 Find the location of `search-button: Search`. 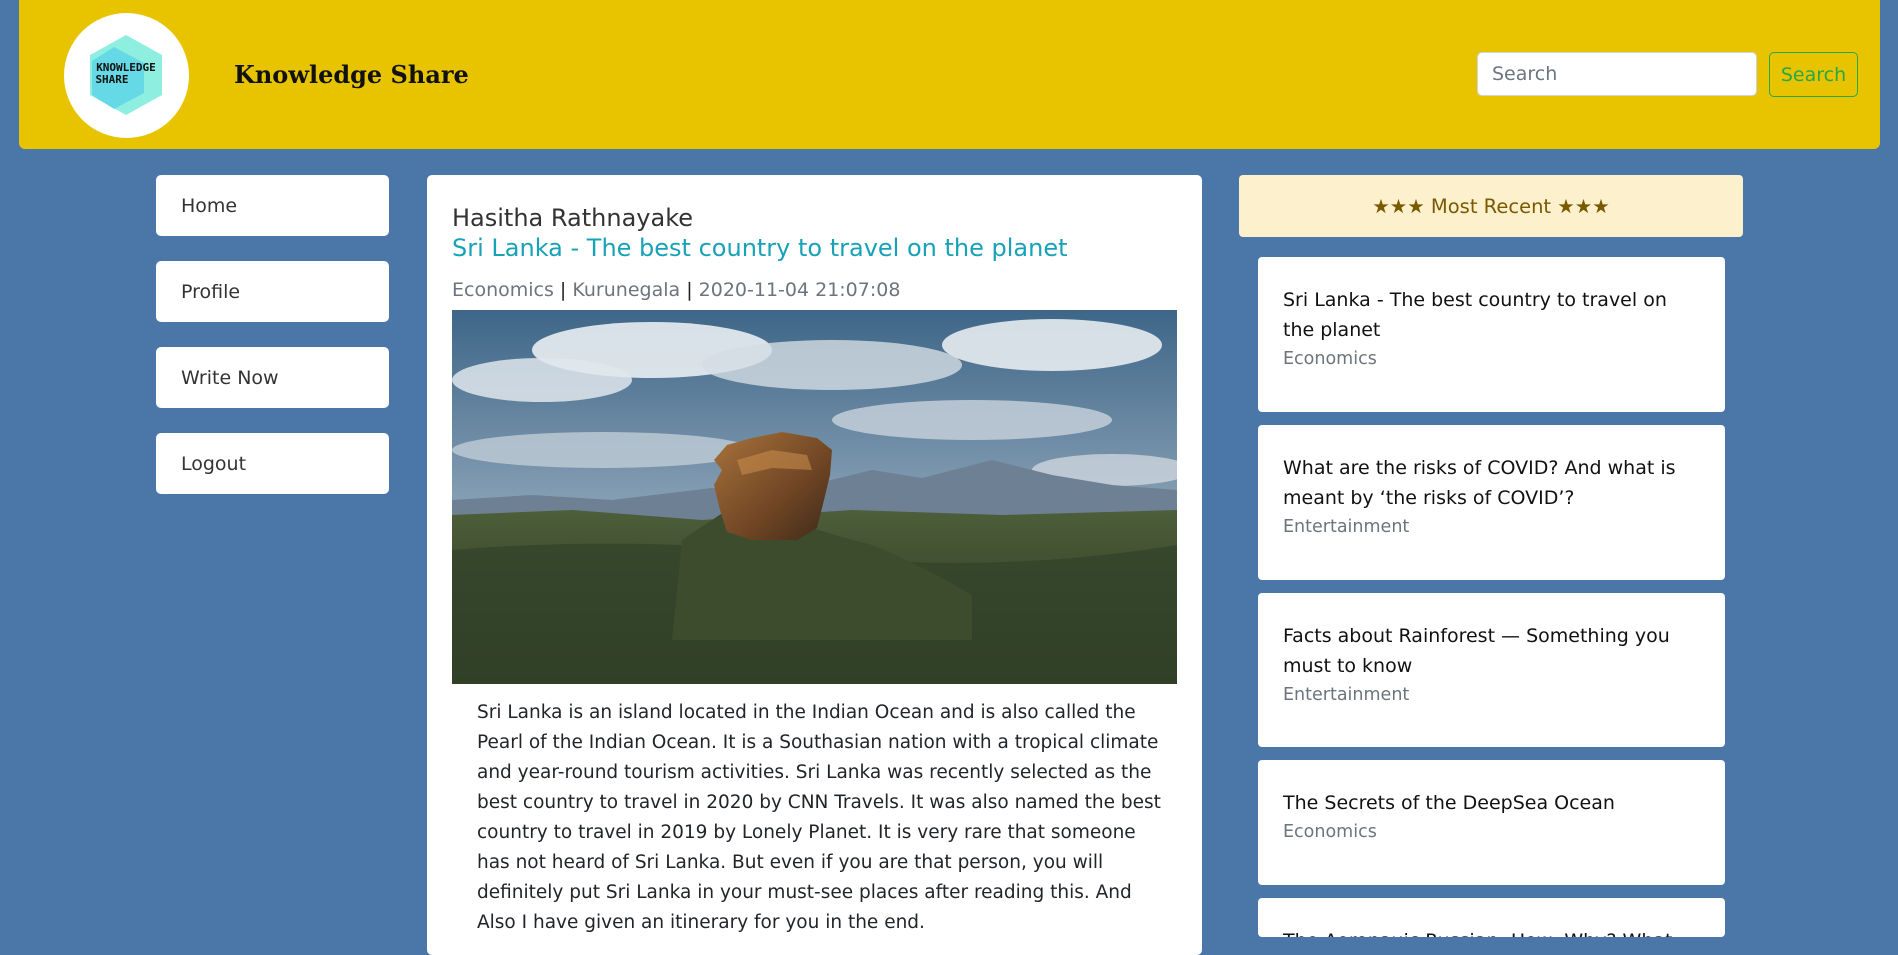

search-button: Search is located at coordinates (1813, 74).